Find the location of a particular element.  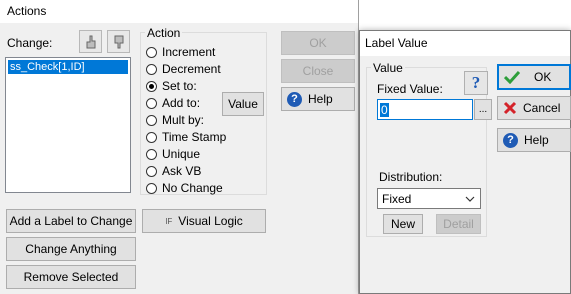

remove-selected-button: Remove Selected is located at coordinates (71, 277).